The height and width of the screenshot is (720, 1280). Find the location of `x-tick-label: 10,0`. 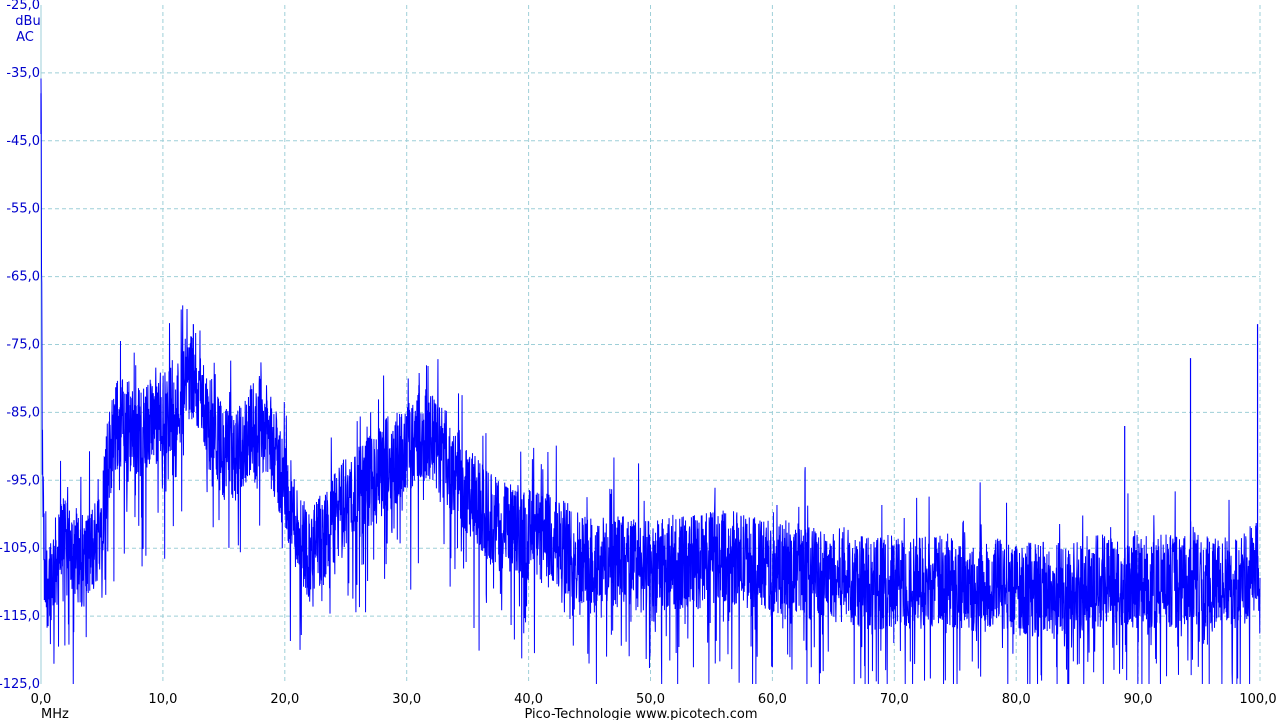

x-tick-label: 10,0 is located at coordinates (162, 699).